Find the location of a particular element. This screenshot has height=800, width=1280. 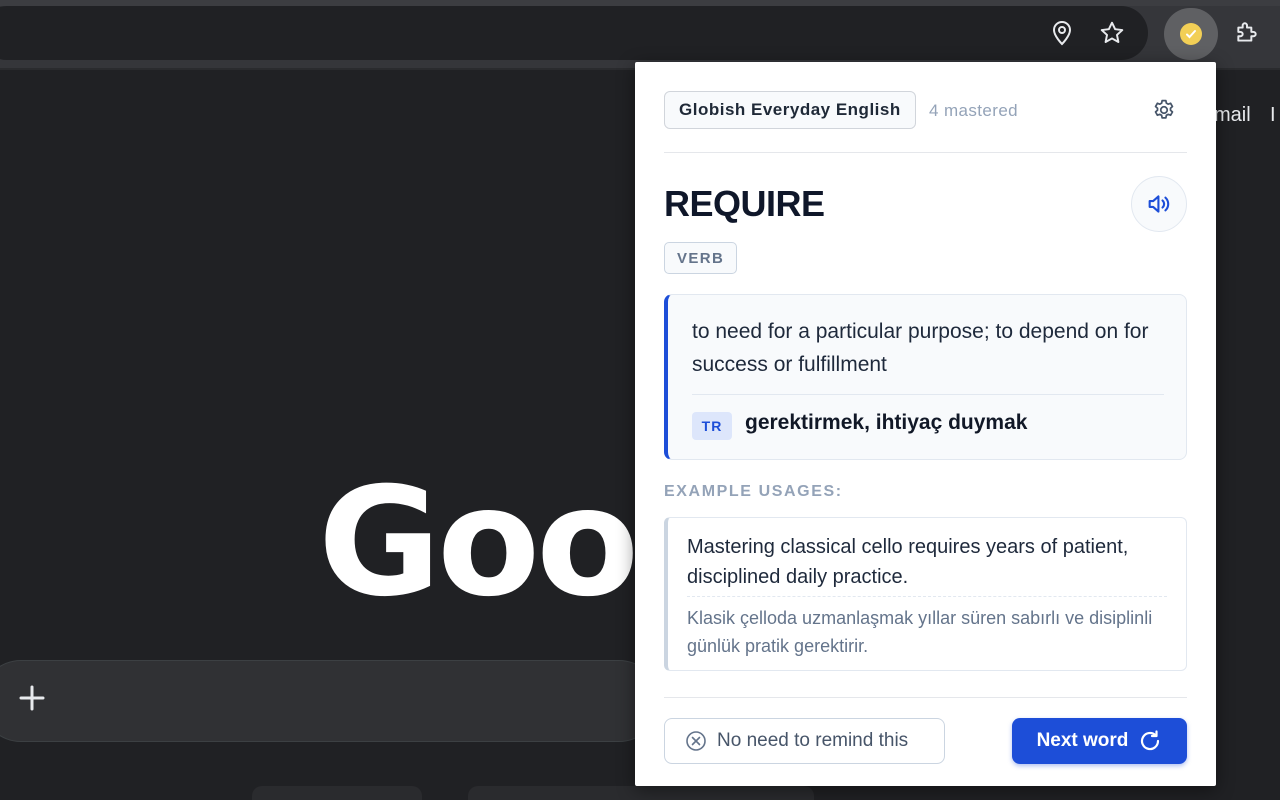

x-circle-icon is located at coordinates (696, 741).